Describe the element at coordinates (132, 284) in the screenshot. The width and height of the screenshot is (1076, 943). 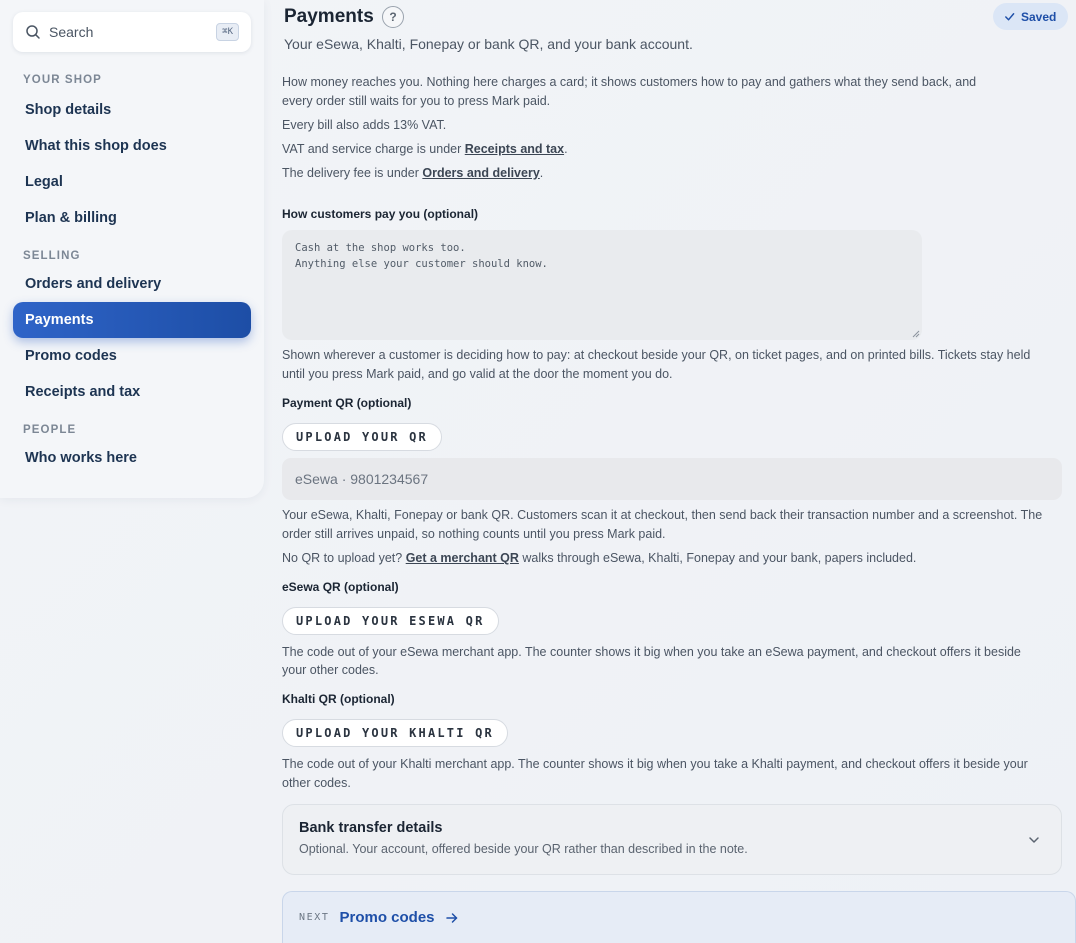
I see `sidebar-item-orders-delivery: Orders and delivery` at that location.